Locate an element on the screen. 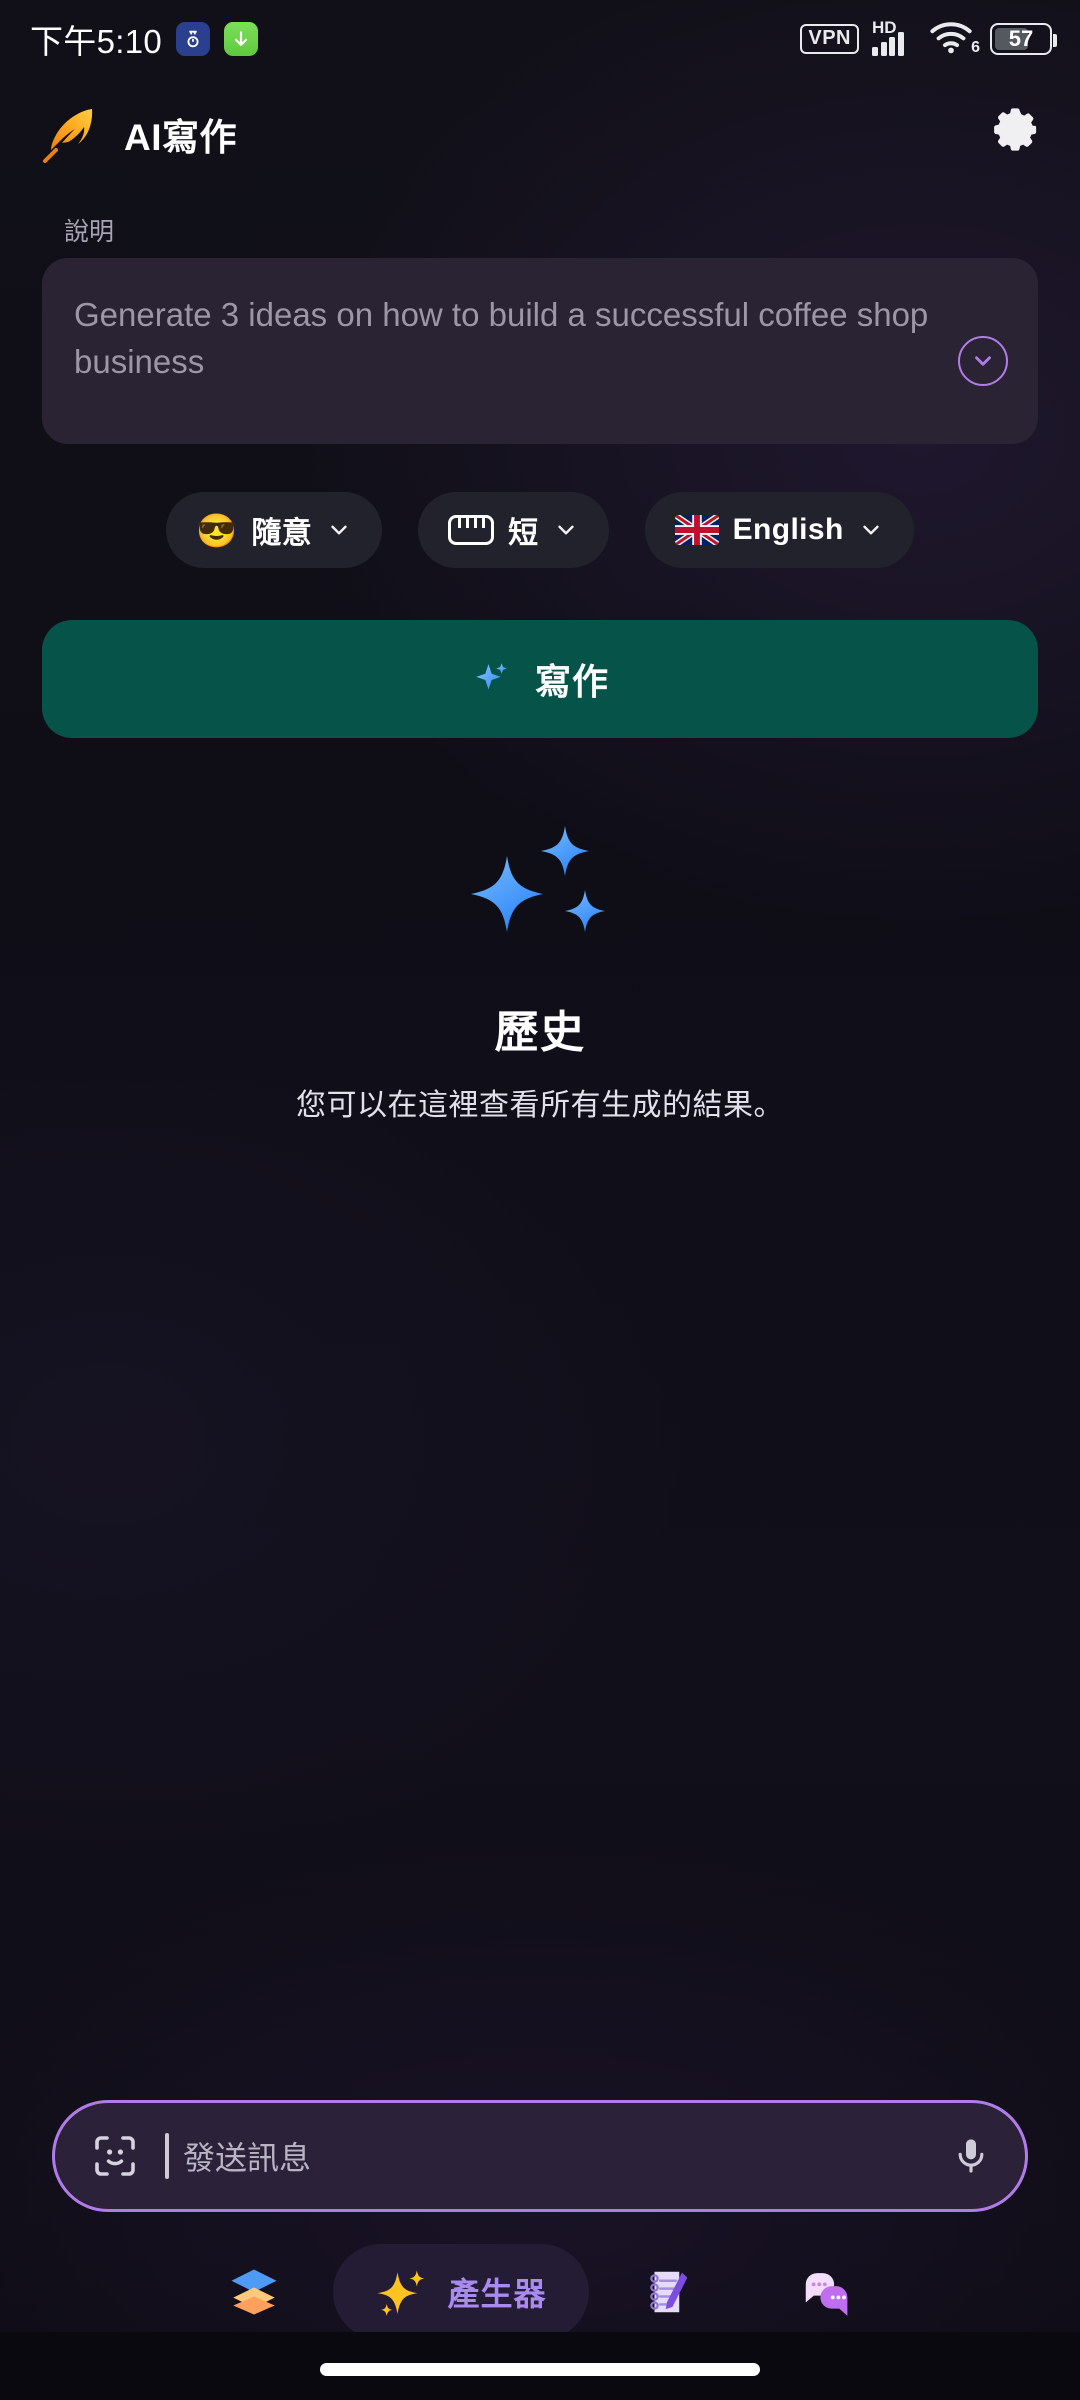 The image size is (1080, 2400). chip-language-label: English is located at coordinates (788, 529).